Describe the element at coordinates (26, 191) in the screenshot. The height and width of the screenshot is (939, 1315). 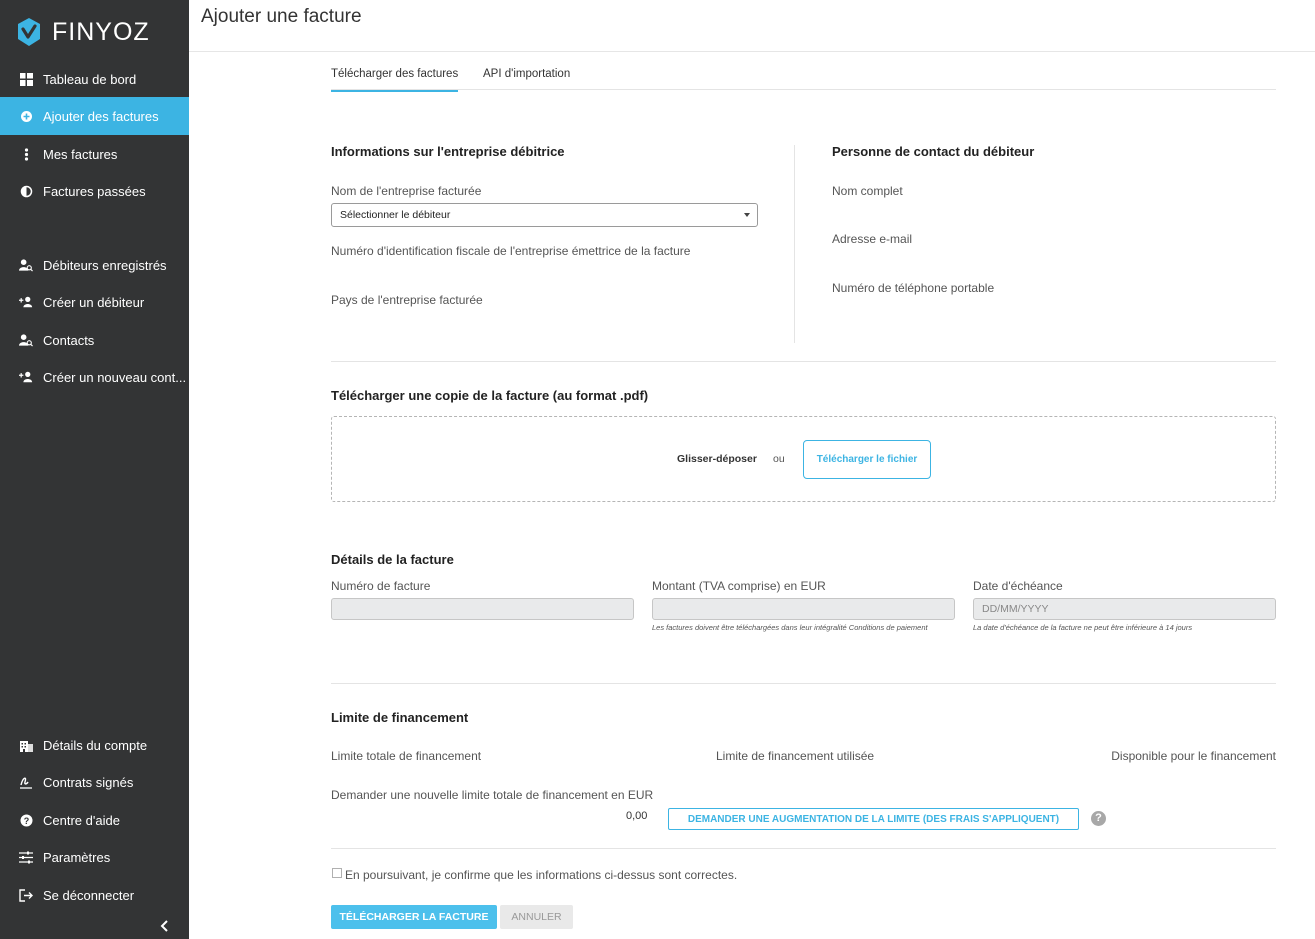
I see `half-circle-icon` at that location.